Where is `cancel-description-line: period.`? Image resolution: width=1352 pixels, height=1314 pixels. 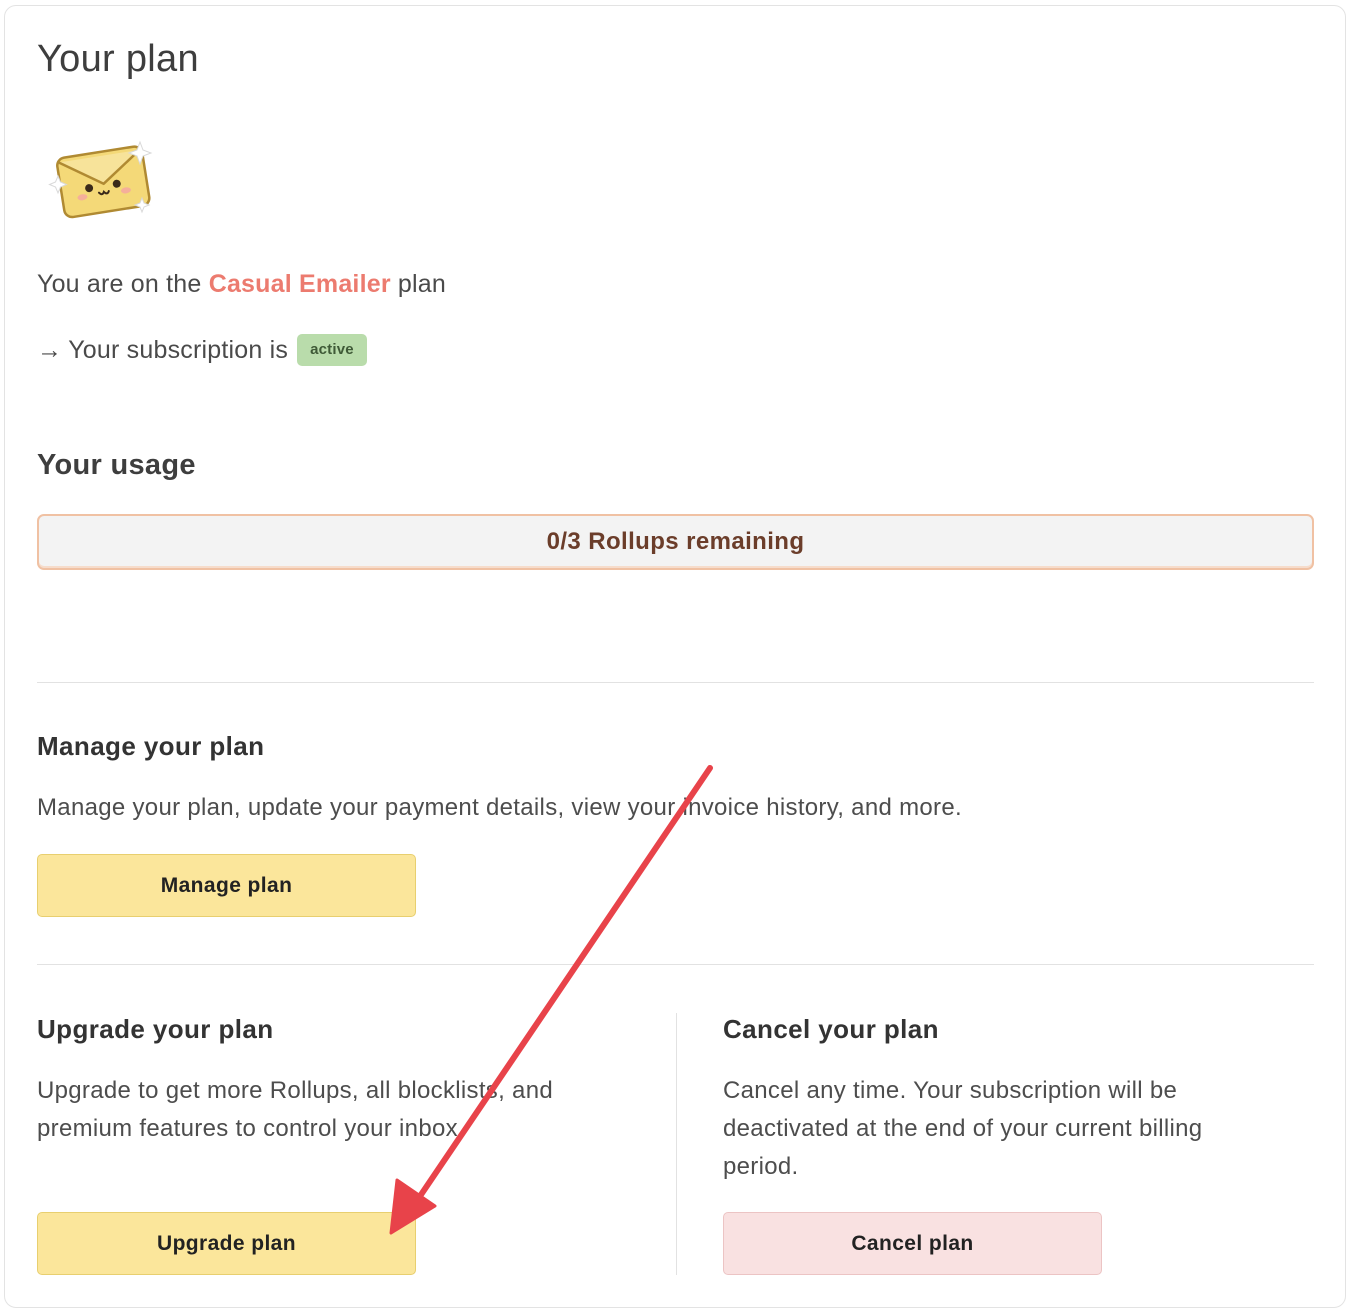 cancel-description-line: period. is located at coordinates (761, 1166).